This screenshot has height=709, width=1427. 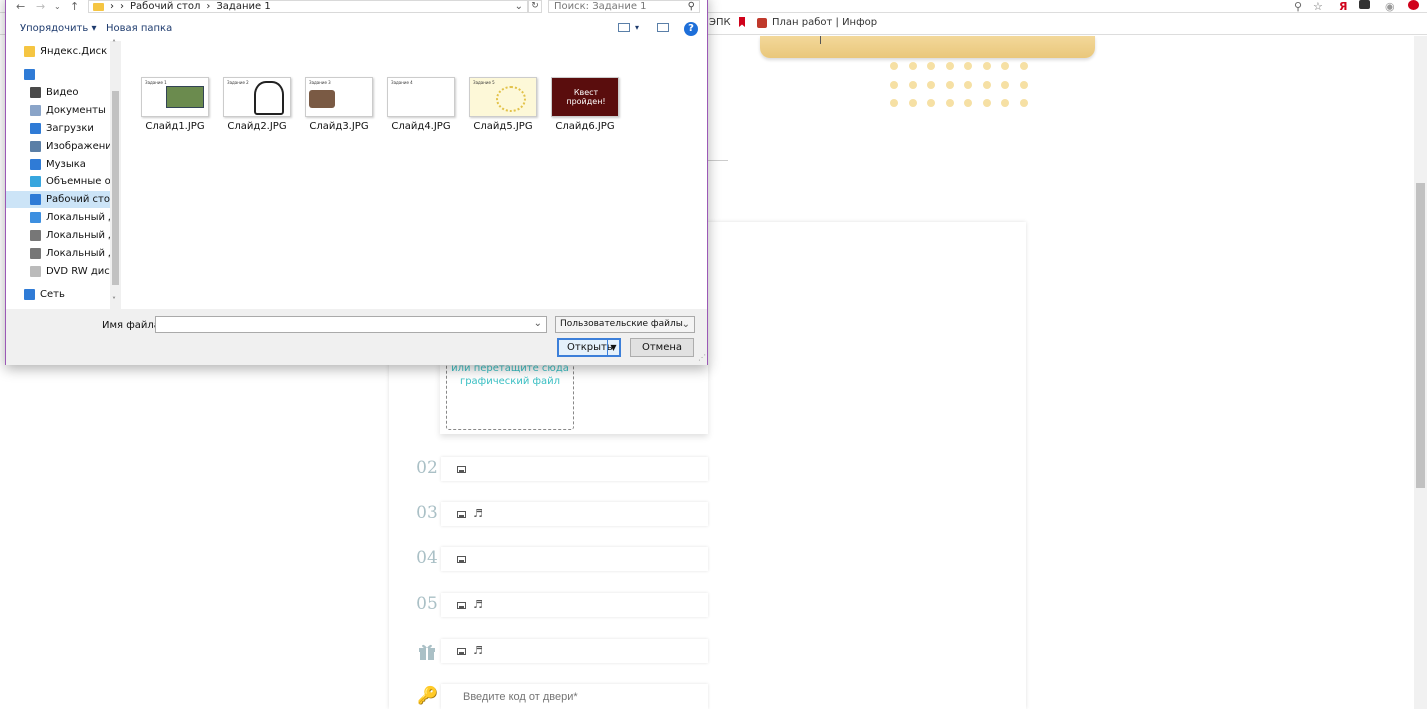 What do you see at coordinates (637, 27) in the screenshot?
I see `chevron-down-icon: ▾` at bounding box center [637, 27].